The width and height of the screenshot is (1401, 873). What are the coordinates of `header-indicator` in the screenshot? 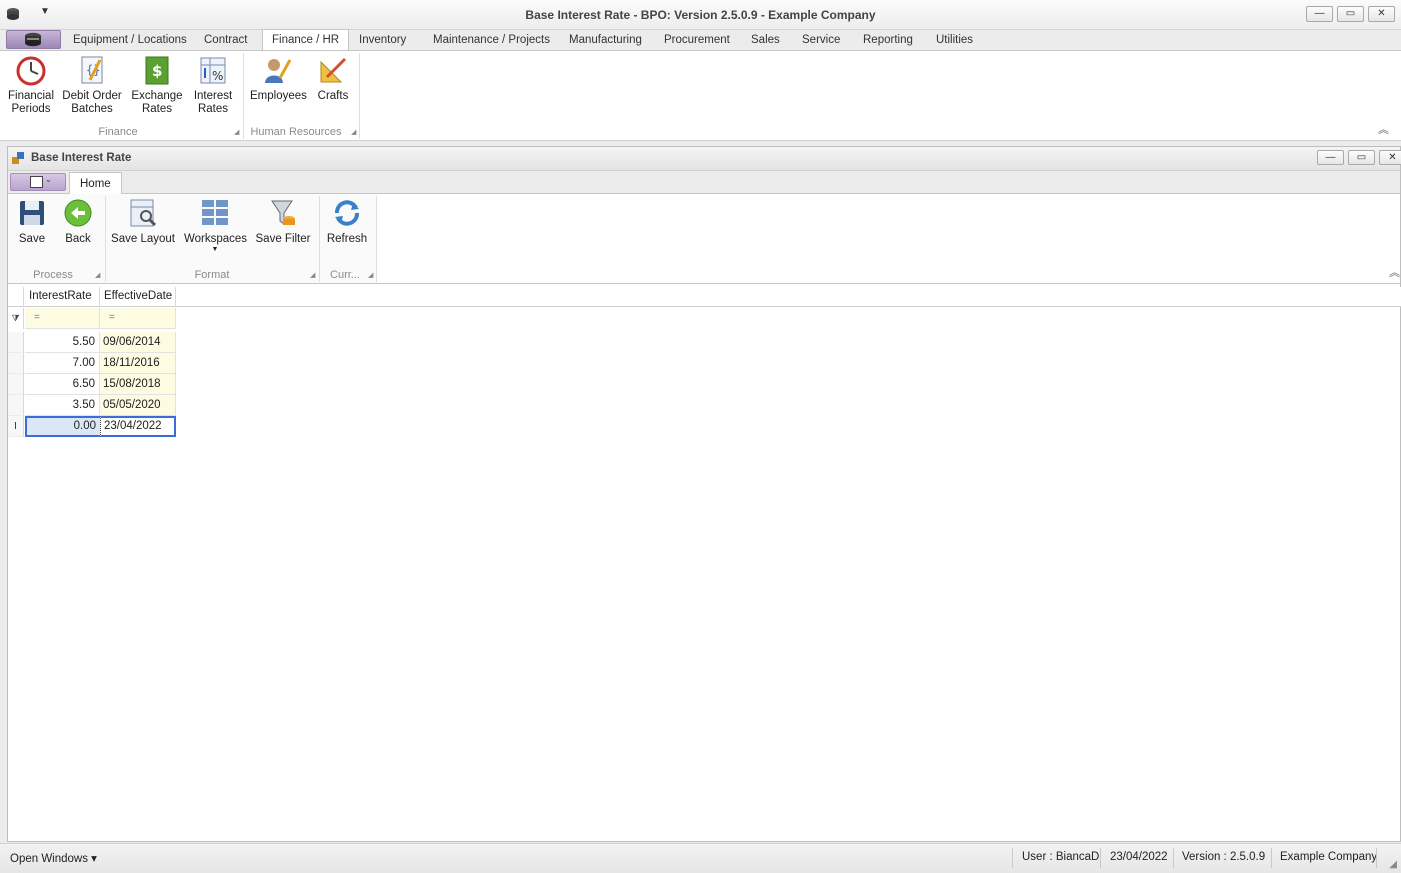 It's located at (16, 297).